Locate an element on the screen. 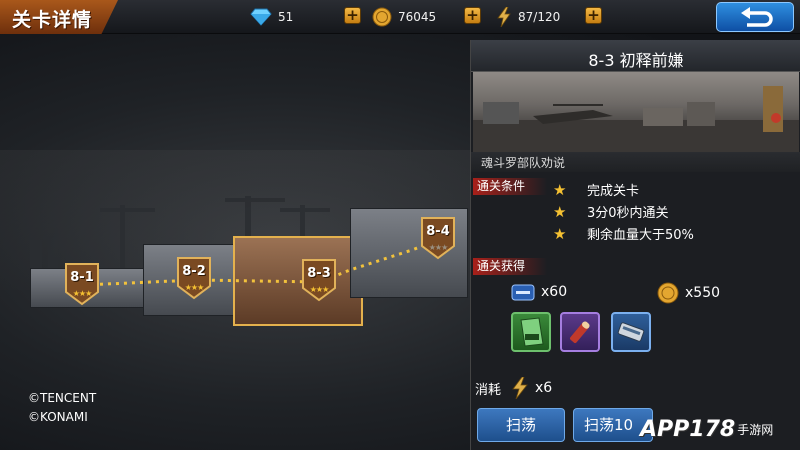 Image resolution: width=800 pixels, height=450 pixels. copyright-konami: ©KONAMI is located at coordinates (58, 417).